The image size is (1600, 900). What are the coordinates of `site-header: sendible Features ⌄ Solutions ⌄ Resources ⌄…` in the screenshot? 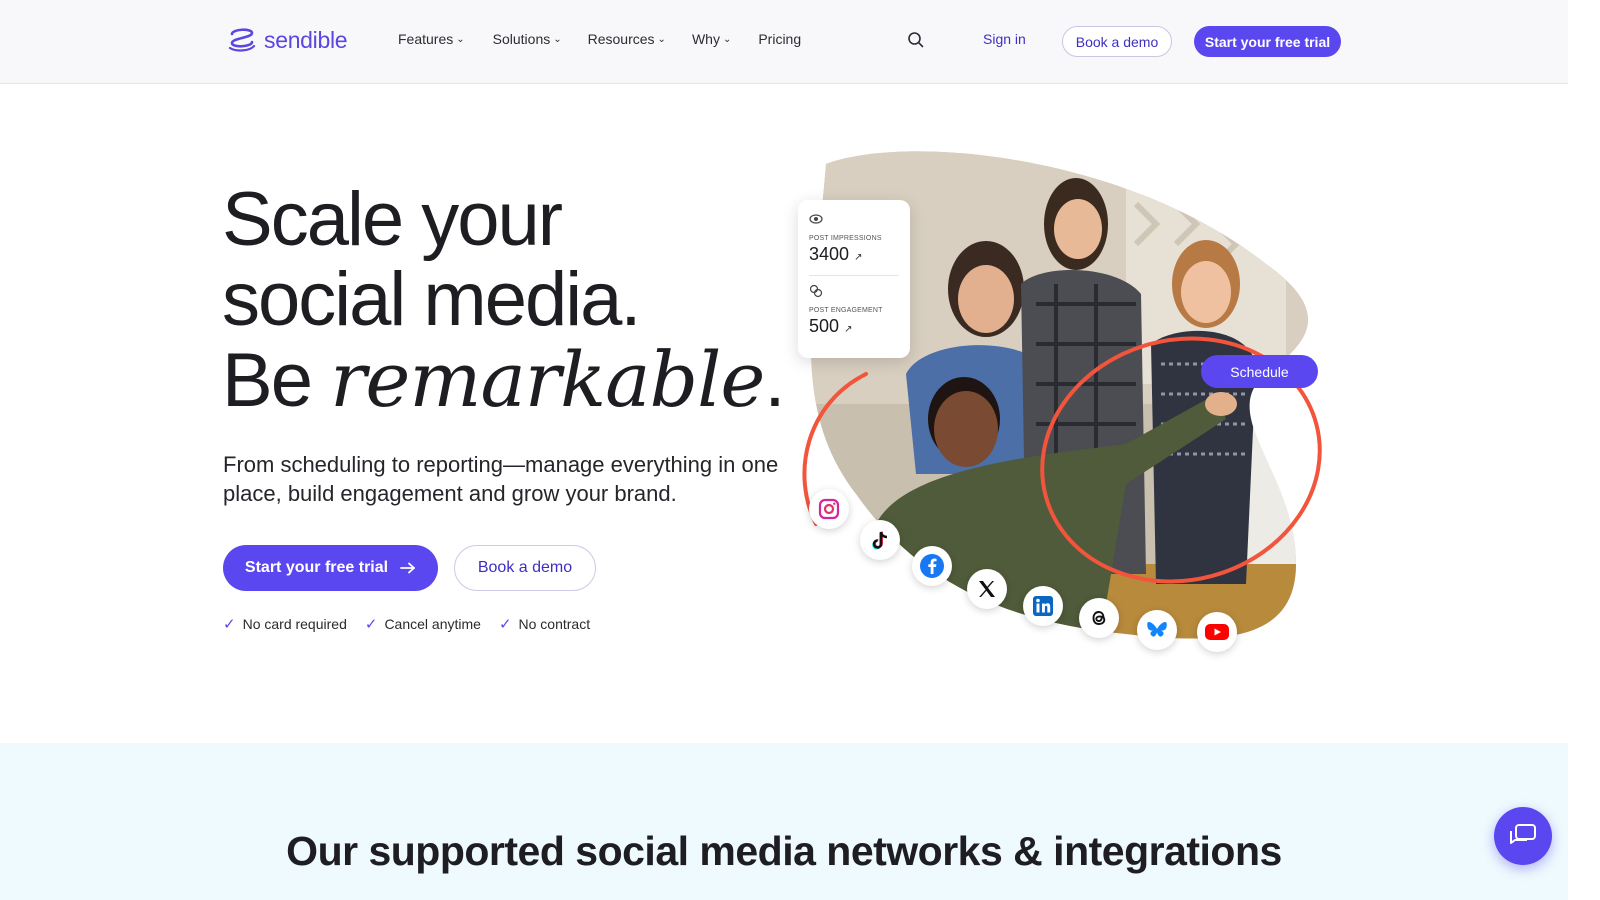 It's located at (784, 42).